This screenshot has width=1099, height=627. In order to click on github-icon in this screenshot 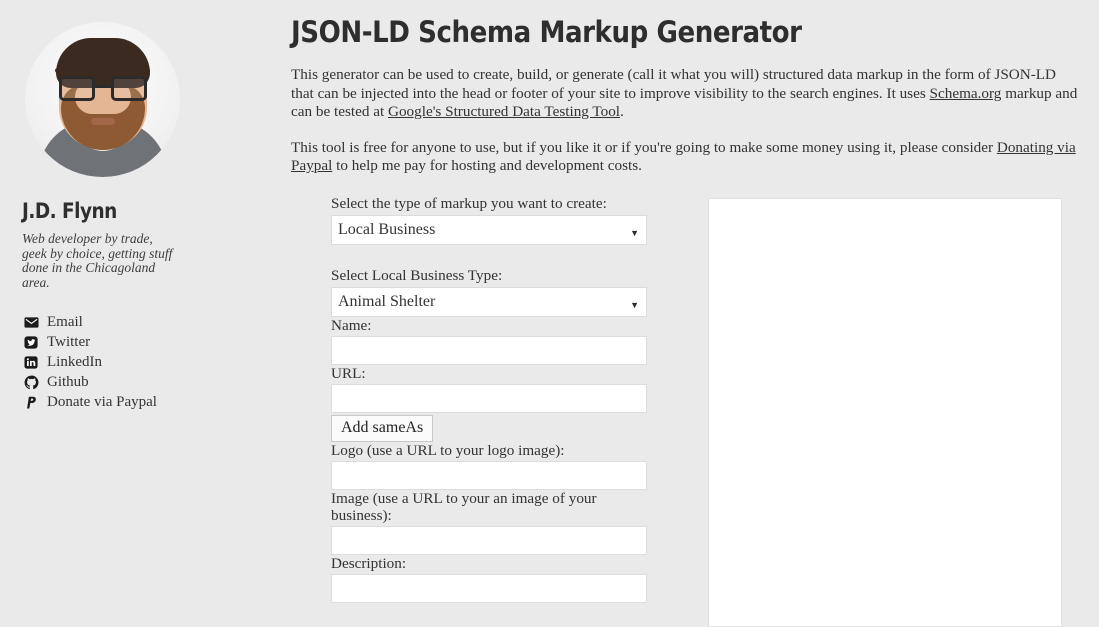, I will do `click(31, 382)`.